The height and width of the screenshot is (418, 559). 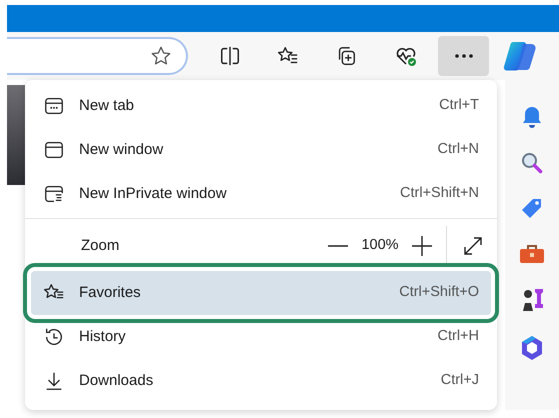 What do you see at coordinates (458, 150) in the screenshot?
I see `shortcut-text: Ctrl+N` at bounding box center [458, 150].